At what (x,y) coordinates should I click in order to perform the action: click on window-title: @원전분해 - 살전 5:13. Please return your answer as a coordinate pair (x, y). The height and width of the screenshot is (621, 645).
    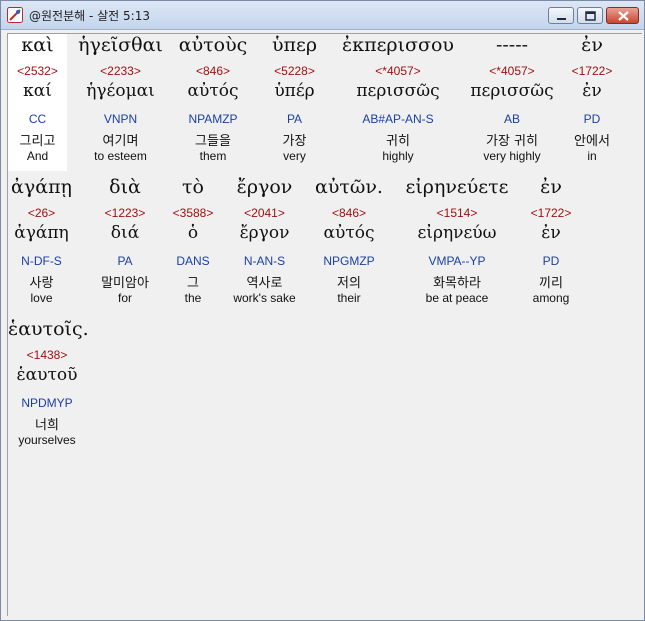
    Looking at the image, I should click on (89, 16).